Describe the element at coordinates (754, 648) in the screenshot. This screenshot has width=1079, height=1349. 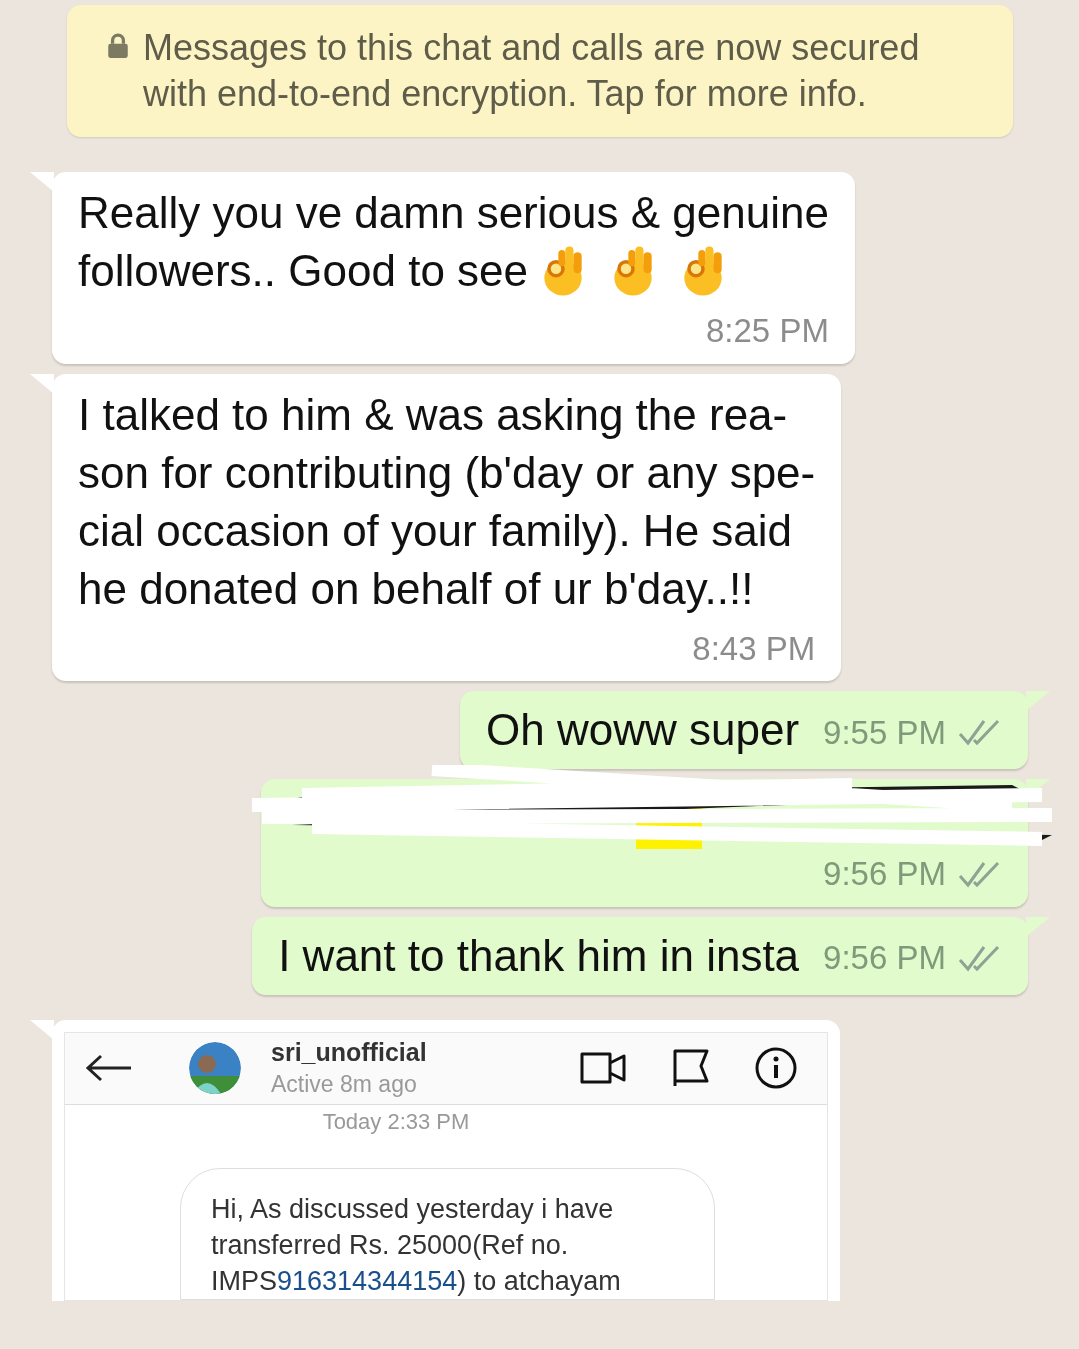
I see `message-time: 8:43 PM` at that location.